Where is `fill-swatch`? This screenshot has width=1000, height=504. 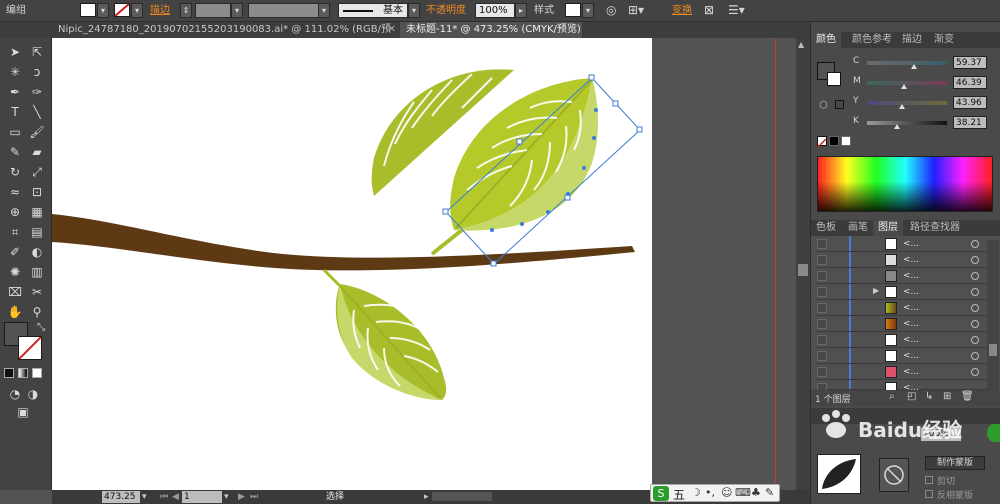
fill-swatch is located at coordinates (88, 10).